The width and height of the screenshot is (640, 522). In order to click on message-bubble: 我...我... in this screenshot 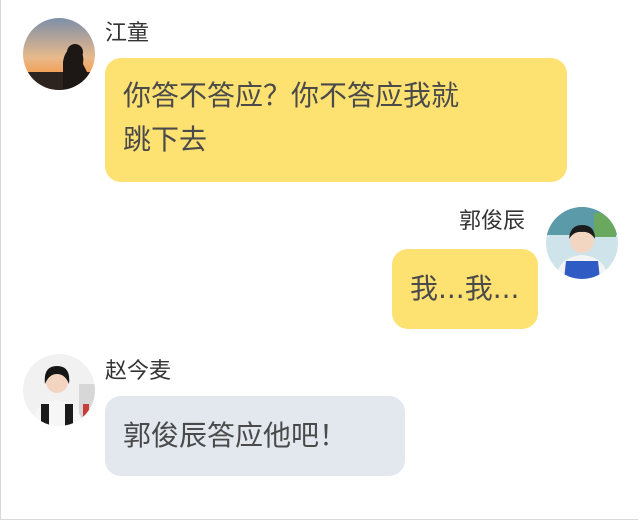, I will do `click(465, 289)`.